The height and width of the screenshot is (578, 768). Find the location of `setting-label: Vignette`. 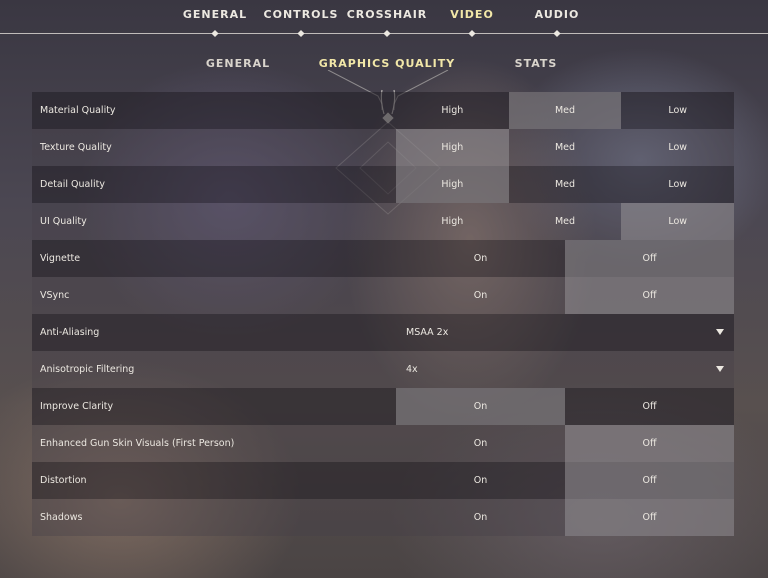

setting-label: Vignette is located at coordinates (60, 258).